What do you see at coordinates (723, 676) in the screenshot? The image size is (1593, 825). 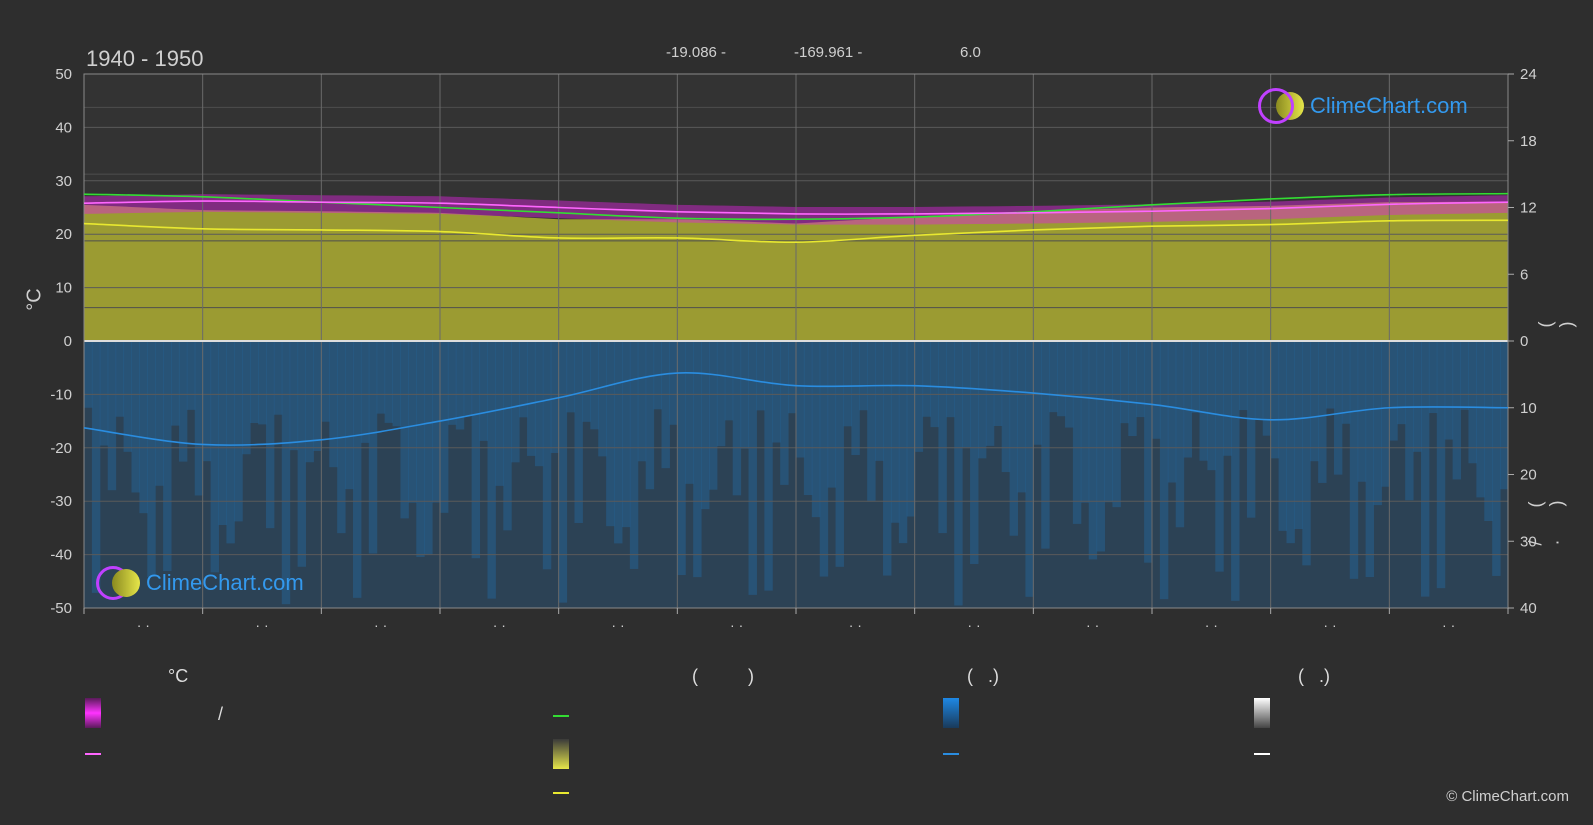 I see `legend-col2-header: ( )` at bounding box center [723, 676].